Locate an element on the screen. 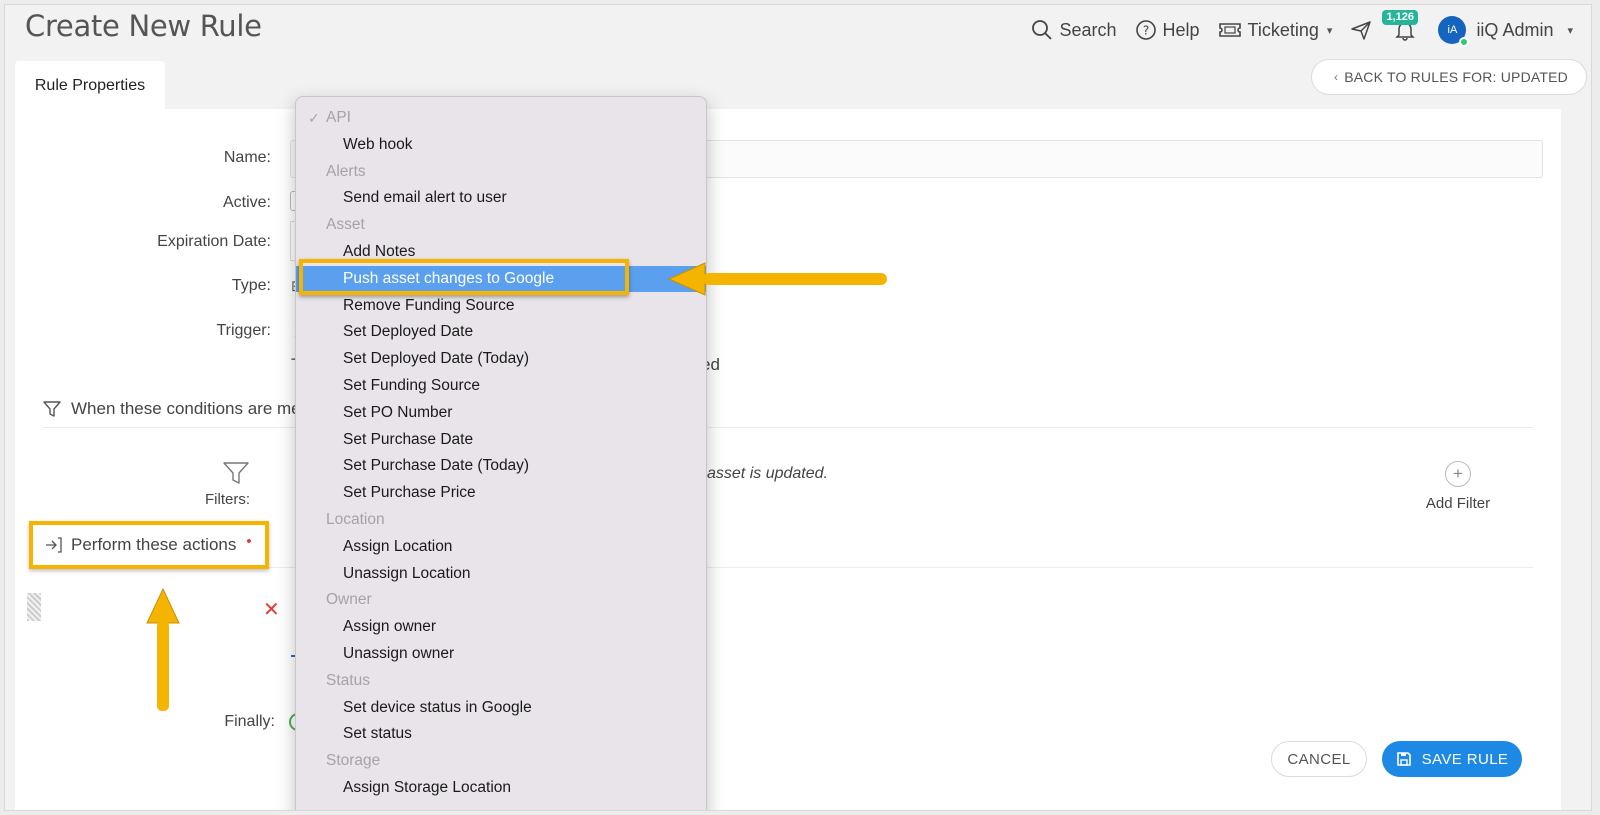 The image size is (1600, 815). search-nav: Search is located at coordinates (1074, 30).